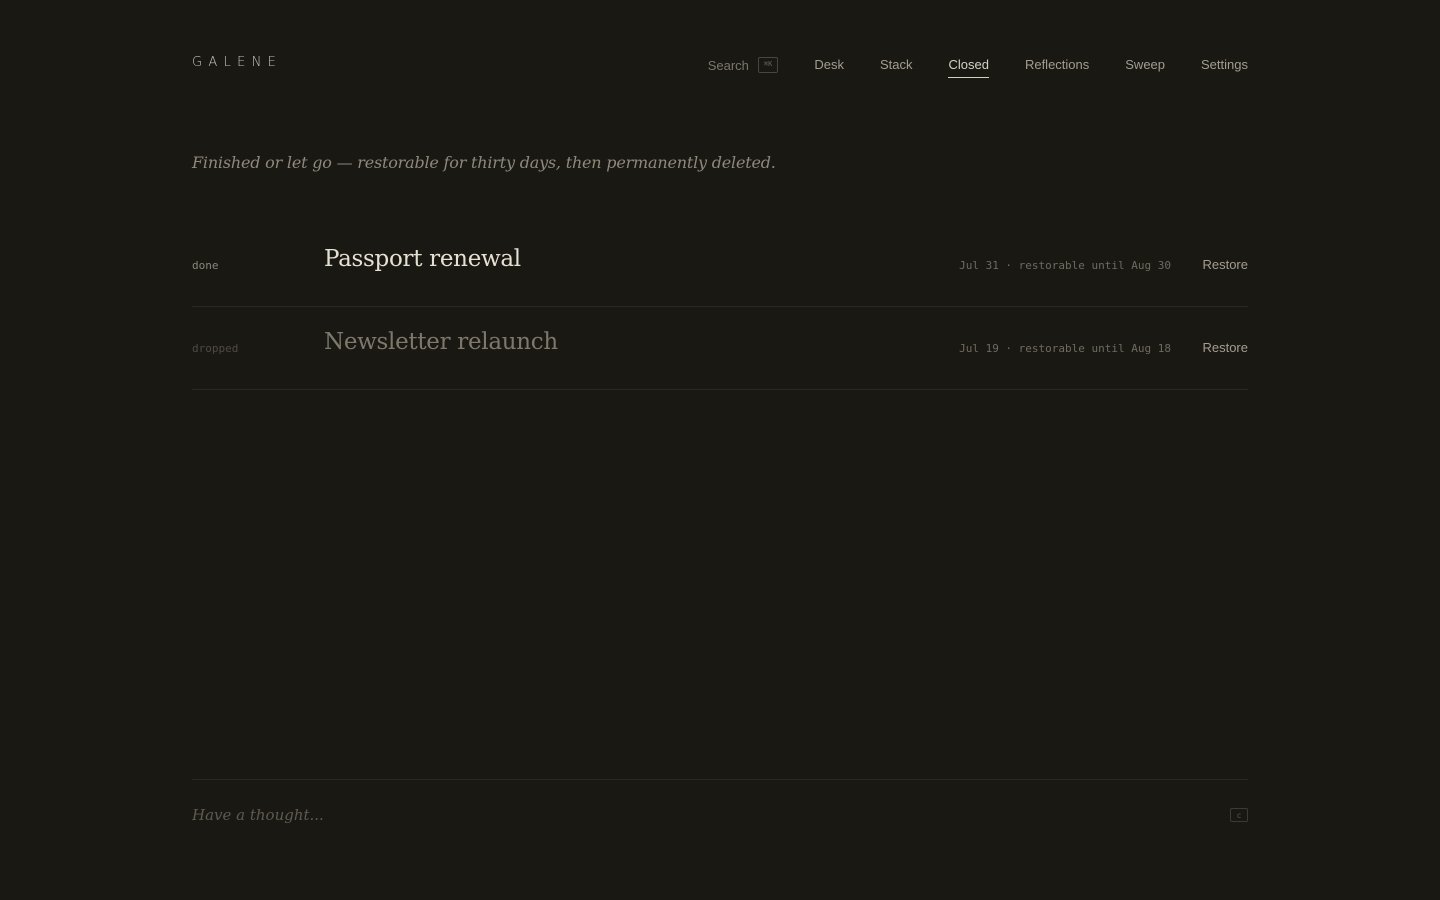 This screenshot has height=900, width=1440. I want to click on nav-desk: Desk, so click(829, 65).